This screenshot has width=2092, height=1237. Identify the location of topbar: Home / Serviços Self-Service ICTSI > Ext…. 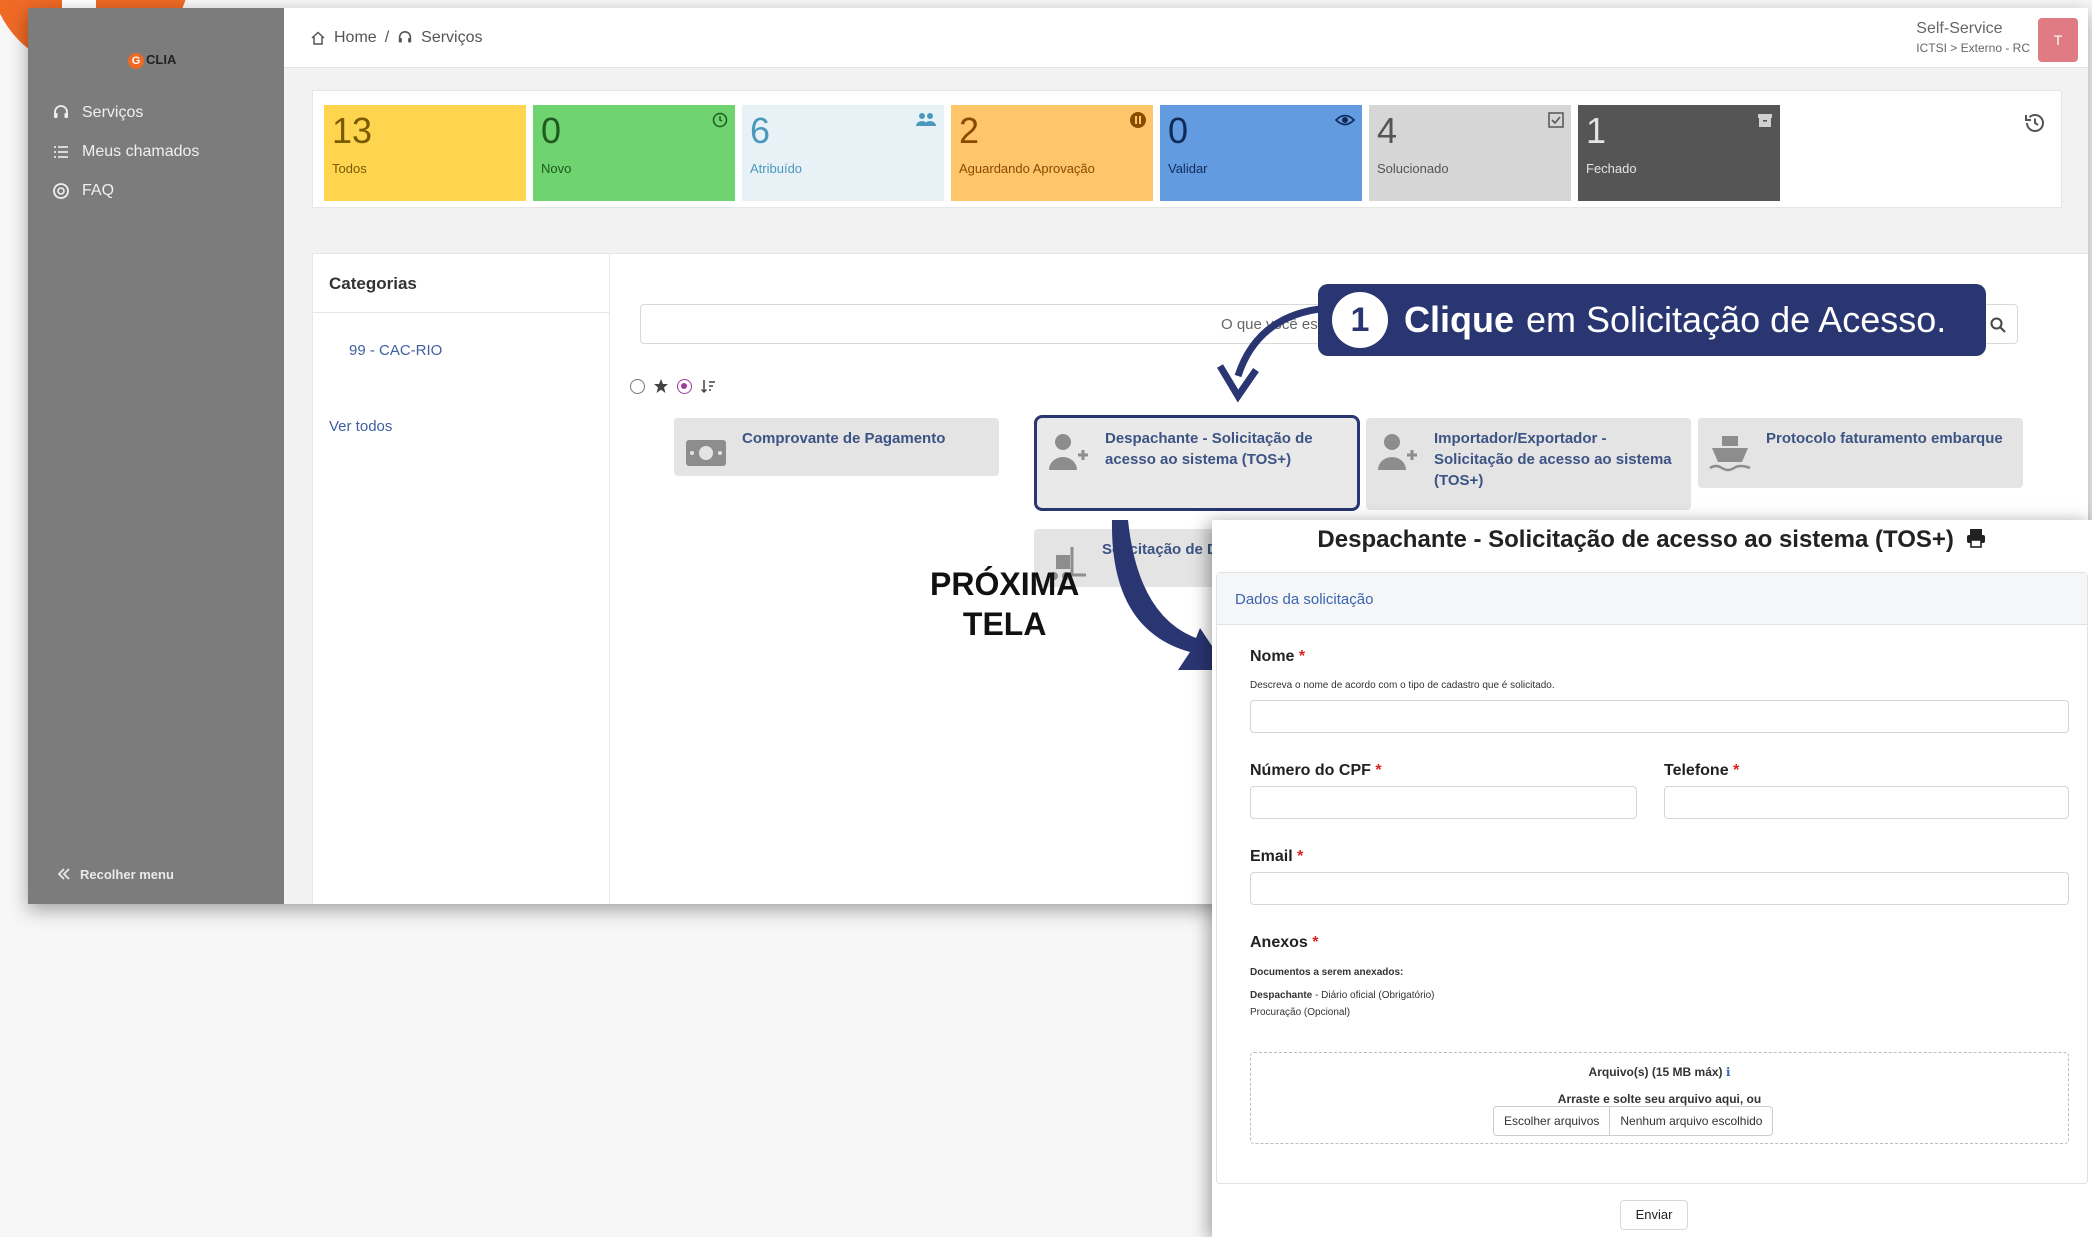
(1186, 38).